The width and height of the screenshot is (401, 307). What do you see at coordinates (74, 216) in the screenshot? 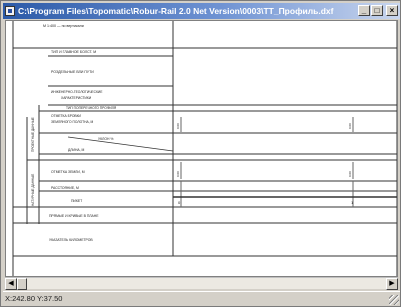
I see `row-label-plan: ПРЯМЫЕ И КРИВЫЕ В ПЛАНЕ` at bounding box center [74, 216].